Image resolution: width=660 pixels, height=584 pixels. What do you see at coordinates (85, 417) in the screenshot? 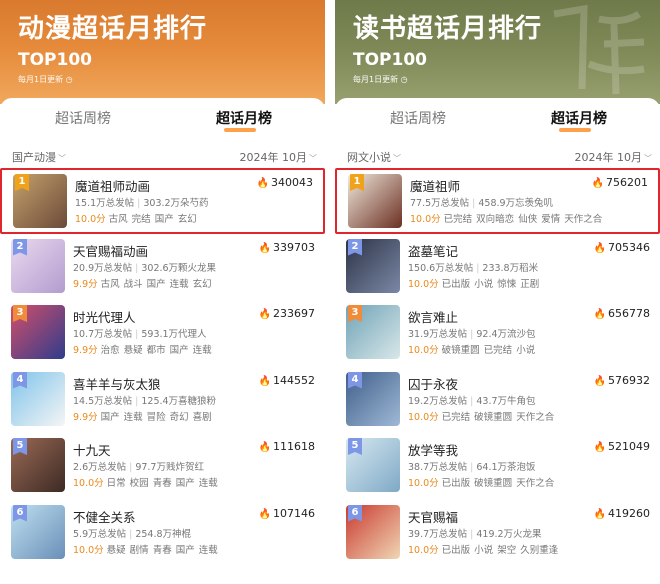
I see `score: 9.9分` at bounding box center [85, 417].